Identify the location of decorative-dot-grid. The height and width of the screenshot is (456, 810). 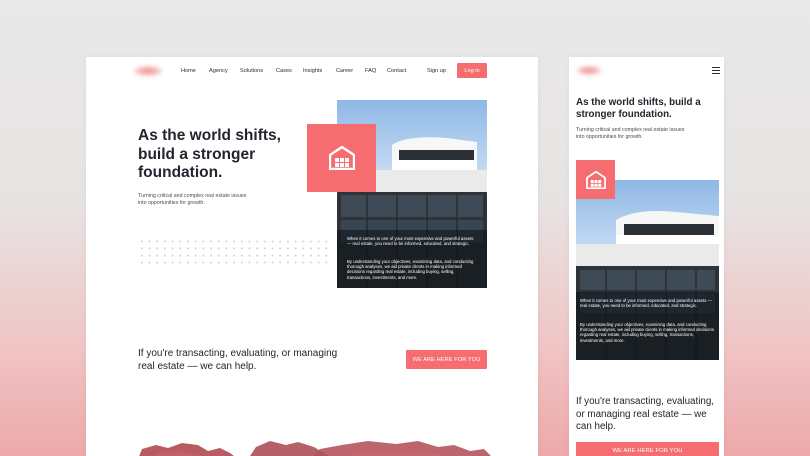
(233, 252).